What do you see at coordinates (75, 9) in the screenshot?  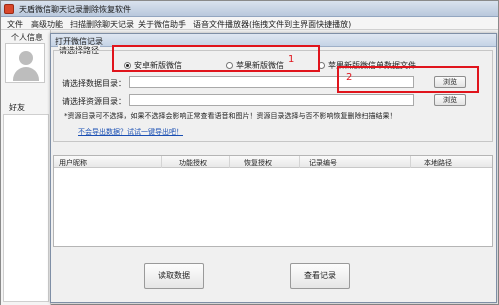 I see `main-window-title: 天盾微信聊天记录删除恢复软件` at bounding box center [75, 9].